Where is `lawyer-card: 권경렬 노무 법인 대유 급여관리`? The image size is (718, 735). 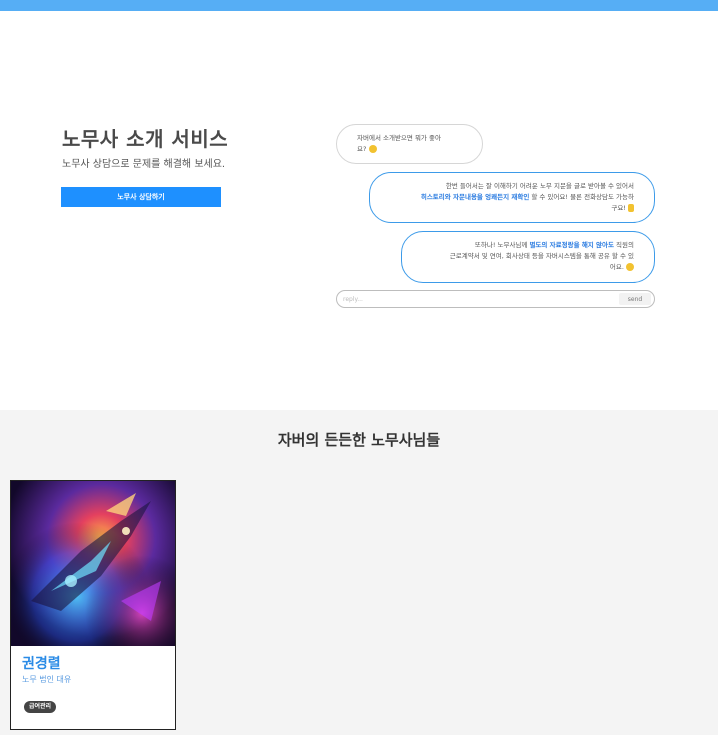
lawyer-card: 권경렬 노무 법인 대유 급여관리 is located at coordinates (93, 605).